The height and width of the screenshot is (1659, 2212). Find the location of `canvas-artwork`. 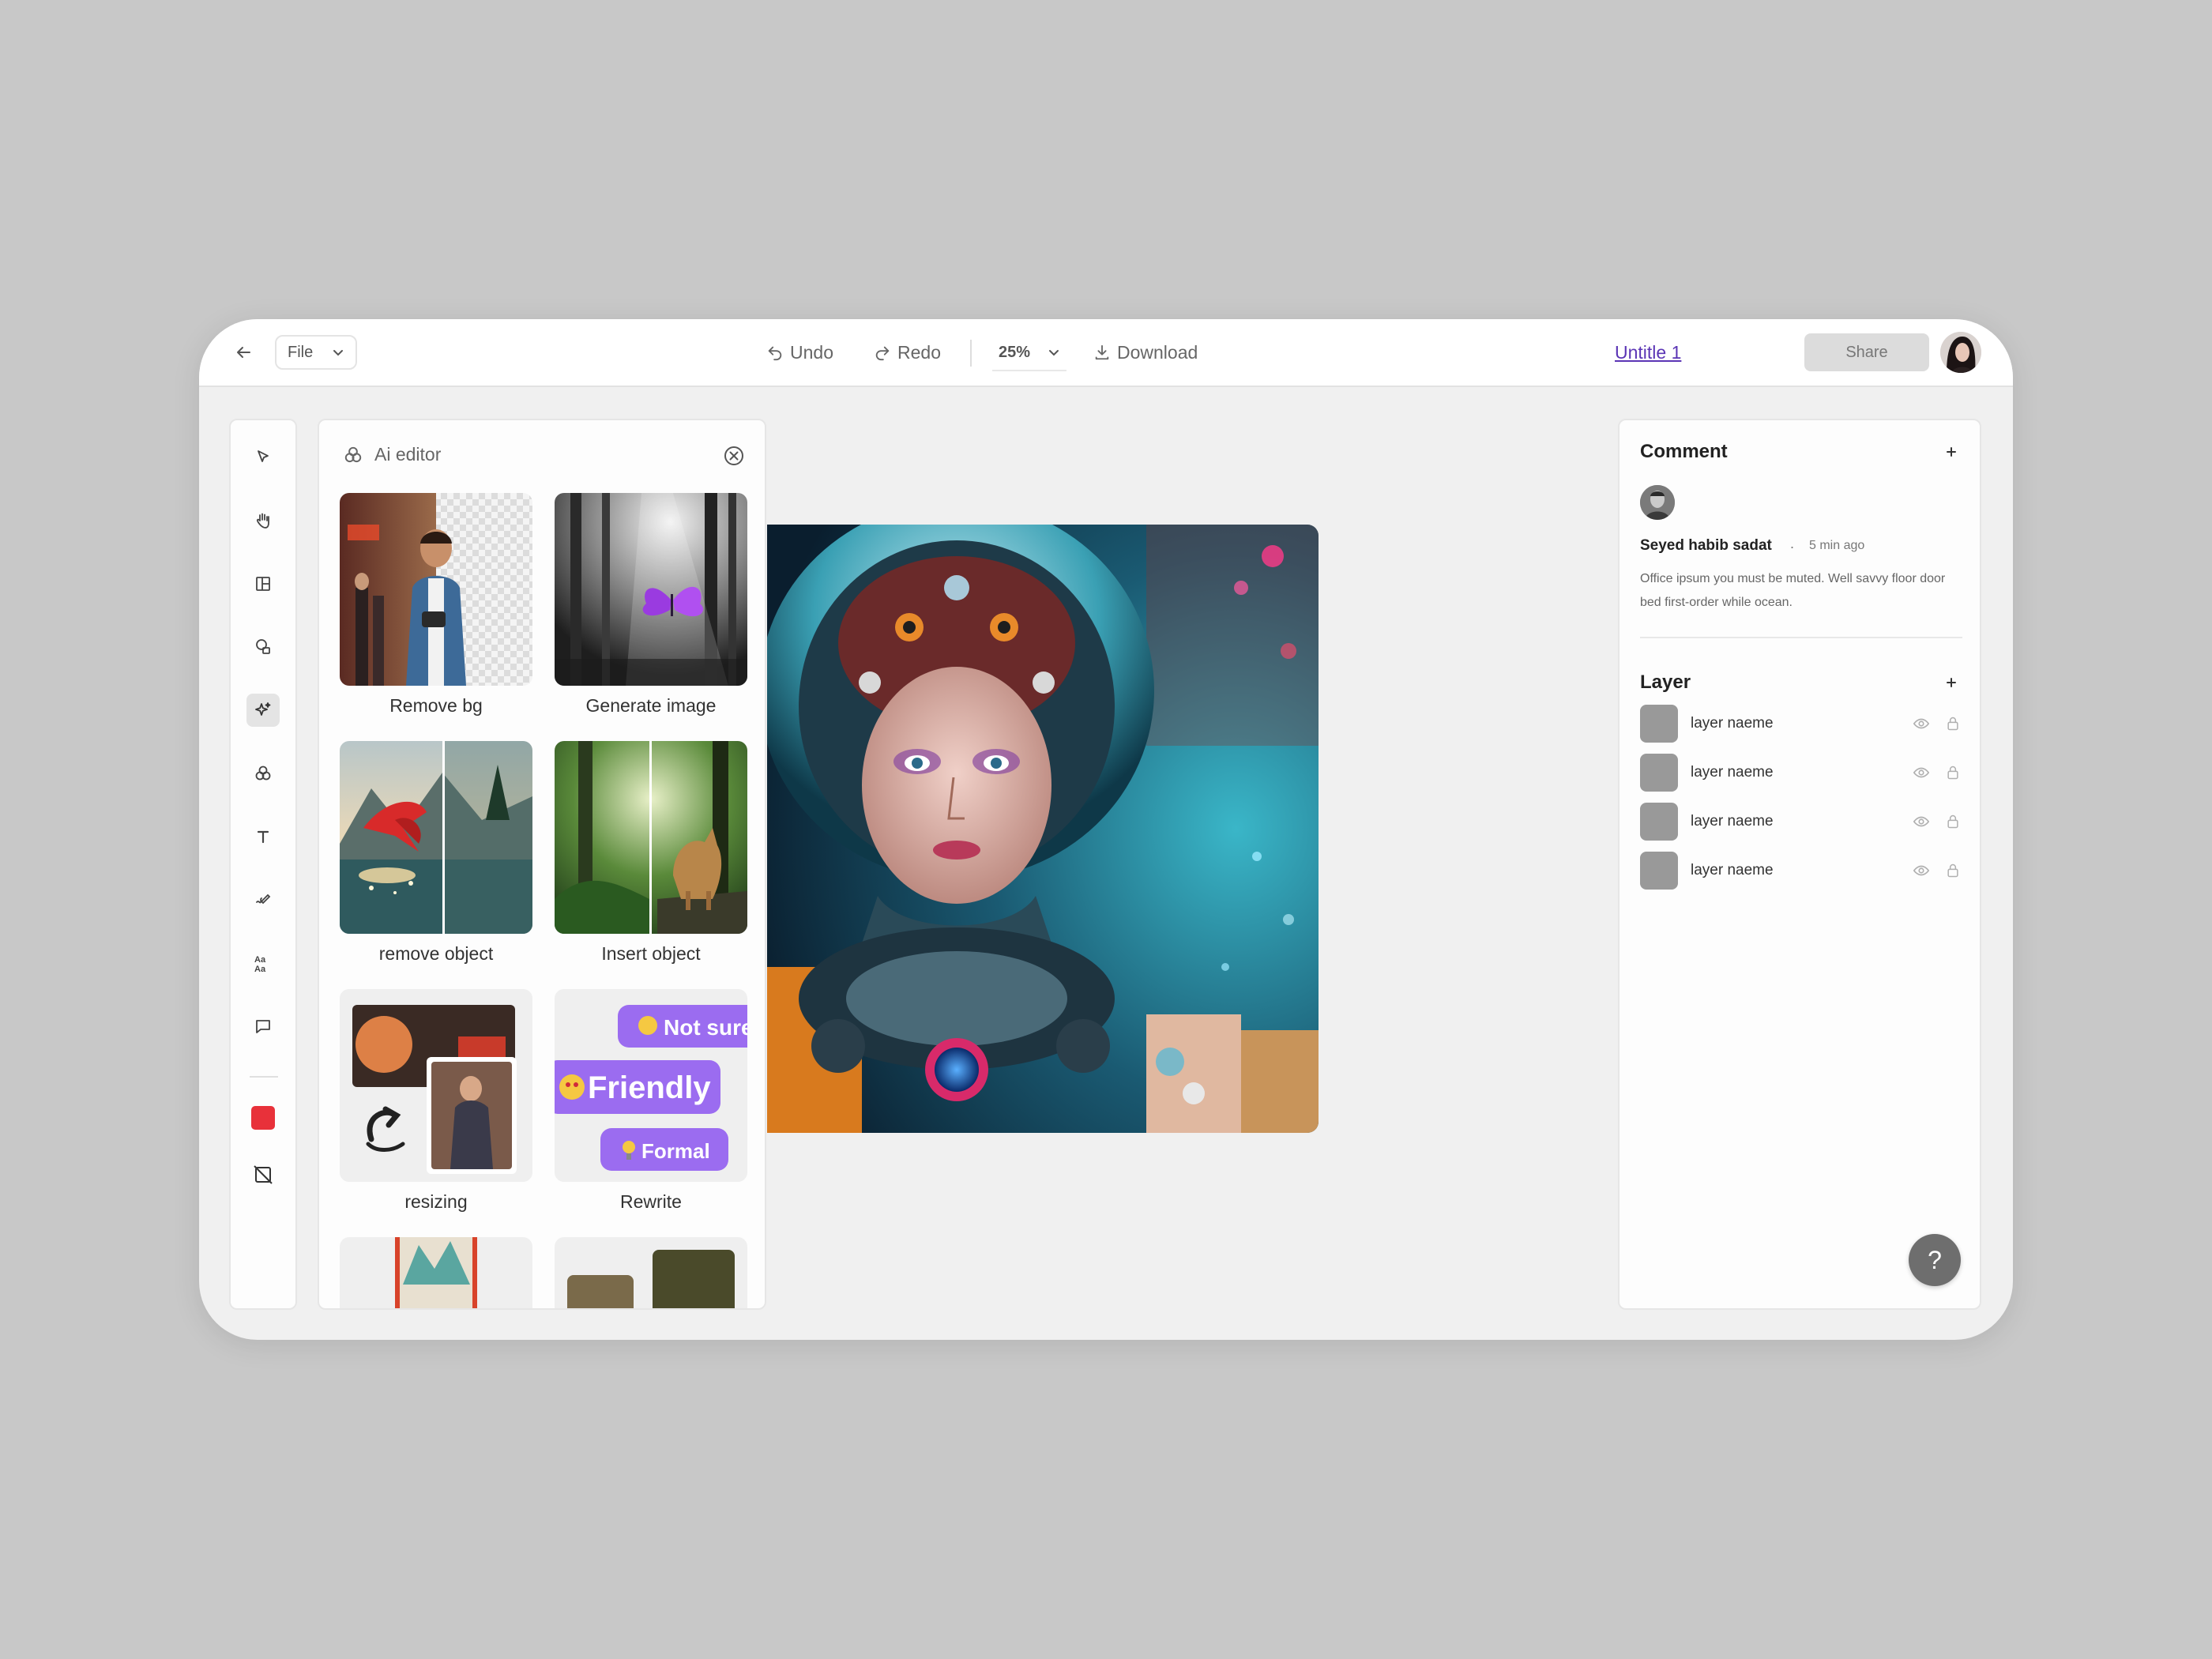

canvas-artwork is located at coordinates (1043, 829).